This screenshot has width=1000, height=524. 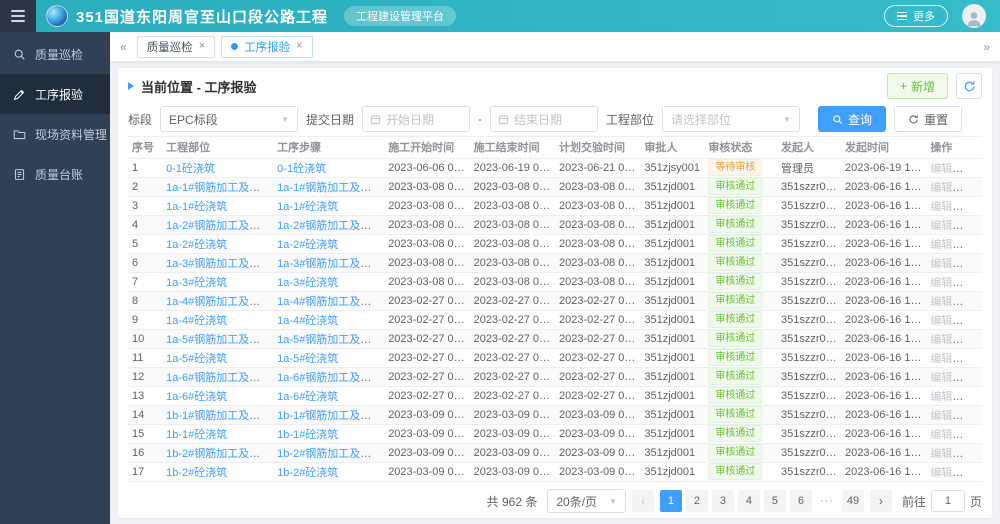 I want to click on more-button: 更多, so click(x=916, y=16).